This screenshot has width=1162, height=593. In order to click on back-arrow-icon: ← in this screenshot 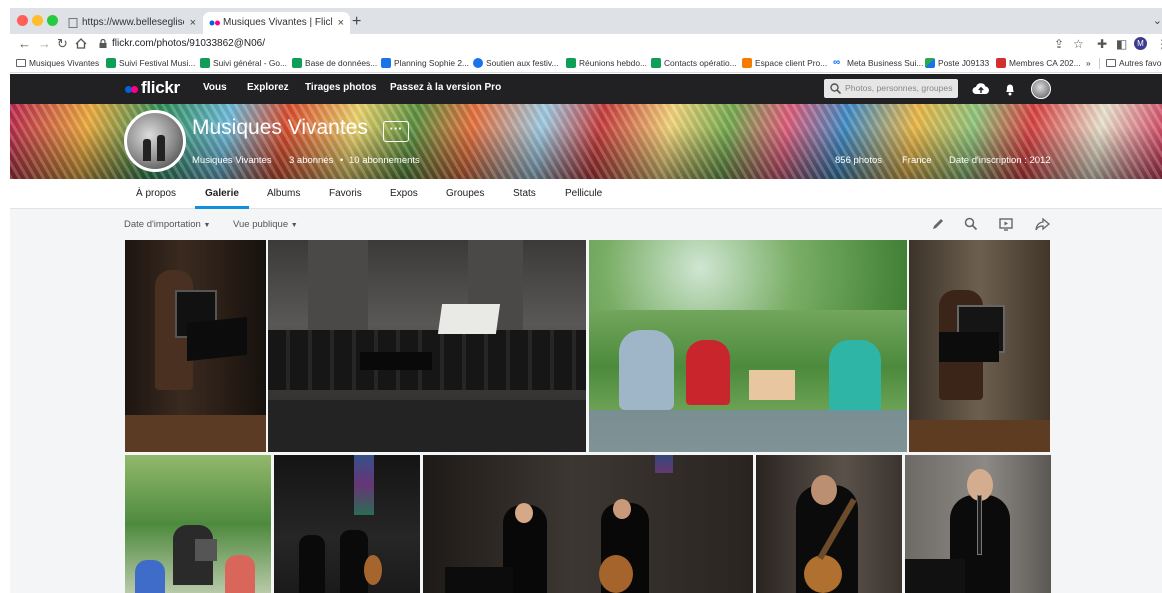, I will do `click(24, 44)`.